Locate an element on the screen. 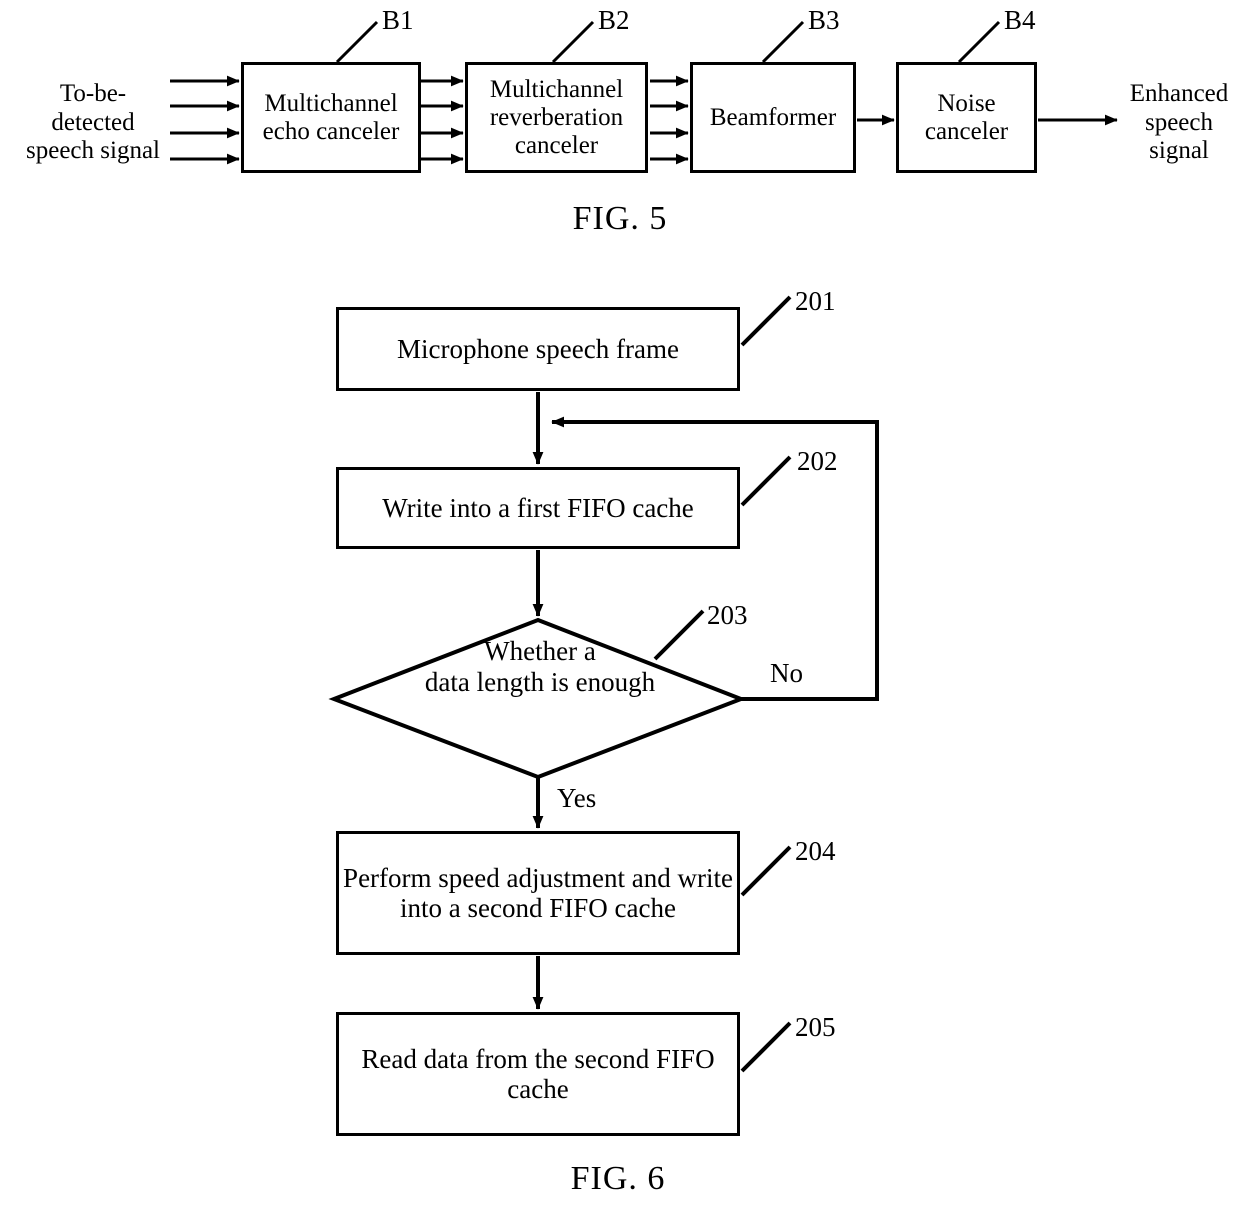 The width and height of the screenshot is (1240, 1211). flow-step-201-label: Microphone speech frame is located at coordinates (538, 348).